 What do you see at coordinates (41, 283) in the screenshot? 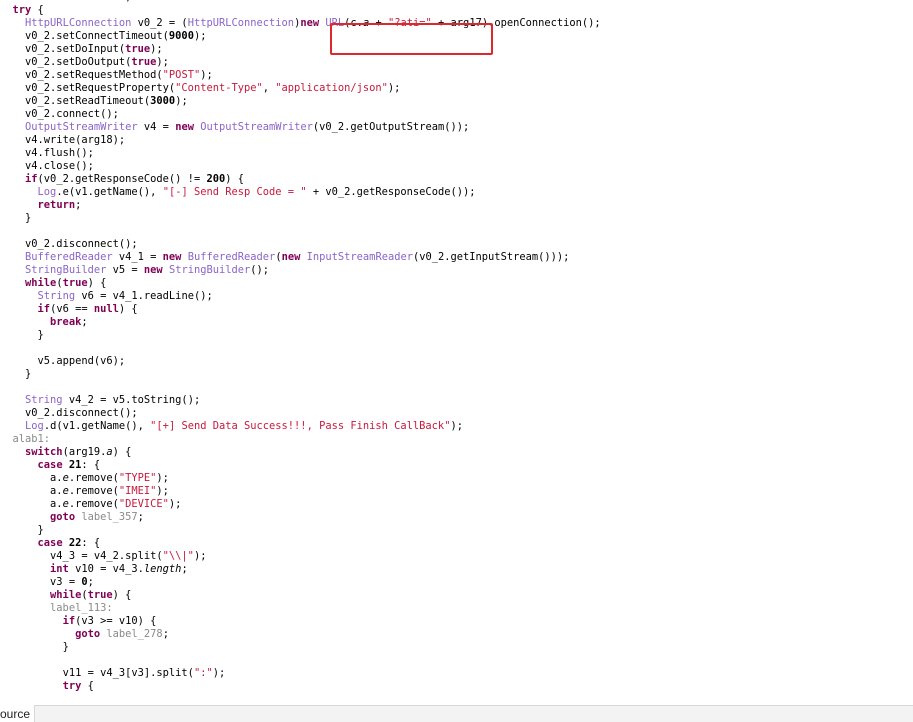
I see `keyword-token: while` at bounding box center [41, 283].